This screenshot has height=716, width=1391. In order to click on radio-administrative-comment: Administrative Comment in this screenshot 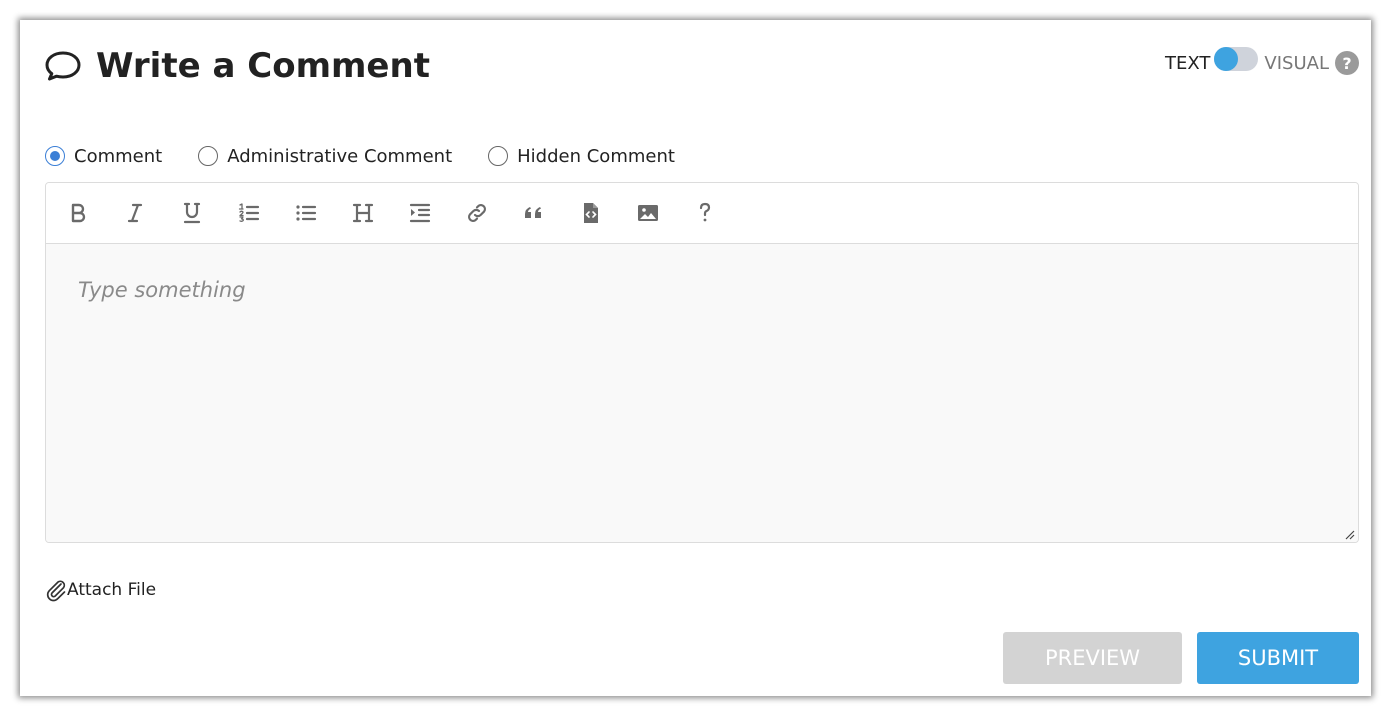, I will do `click(325, 156)`.